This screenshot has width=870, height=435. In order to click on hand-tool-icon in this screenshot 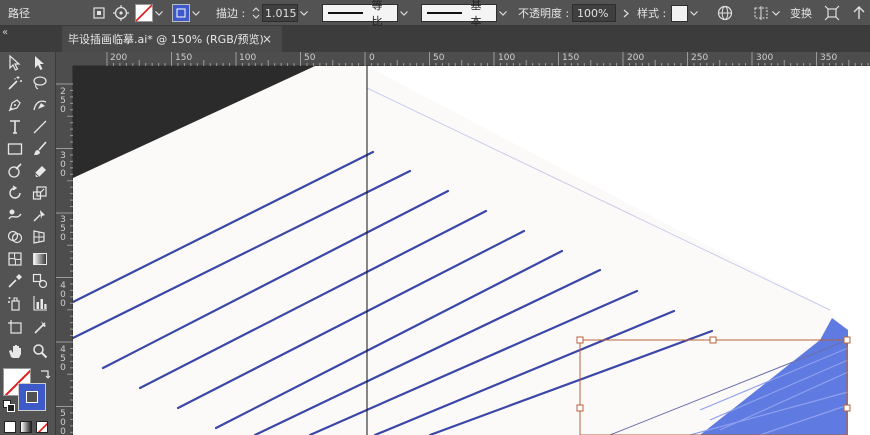, I will do `click(15, 351)`.